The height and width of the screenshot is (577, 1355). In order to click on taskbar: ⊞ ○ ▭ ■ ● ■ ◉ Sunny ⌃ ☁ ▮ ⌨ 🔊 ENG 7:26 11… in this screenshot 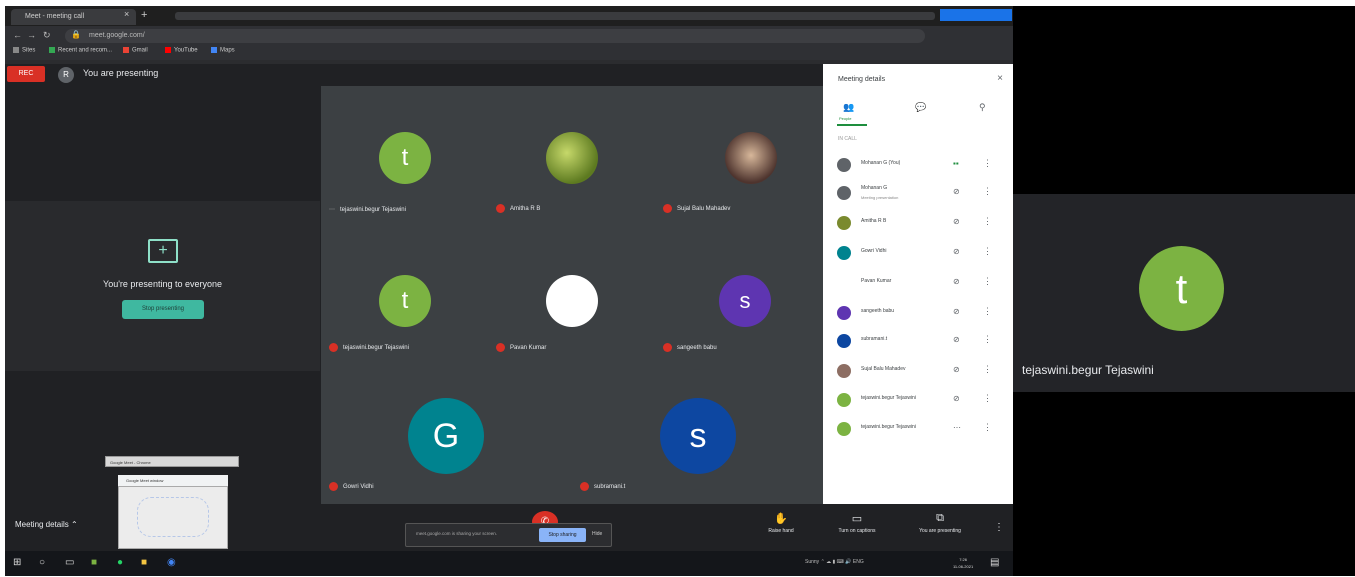, I will do `click(509, 563)`.